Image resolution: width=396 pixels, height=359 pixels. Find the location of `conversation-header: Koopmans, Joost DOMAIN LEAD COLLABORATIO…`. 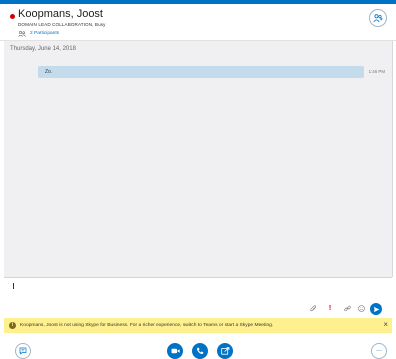

conversation-header: Koopmans, Joost DOMAIN LEAD COLLABORATIO… is located at coordinates (198, 22).